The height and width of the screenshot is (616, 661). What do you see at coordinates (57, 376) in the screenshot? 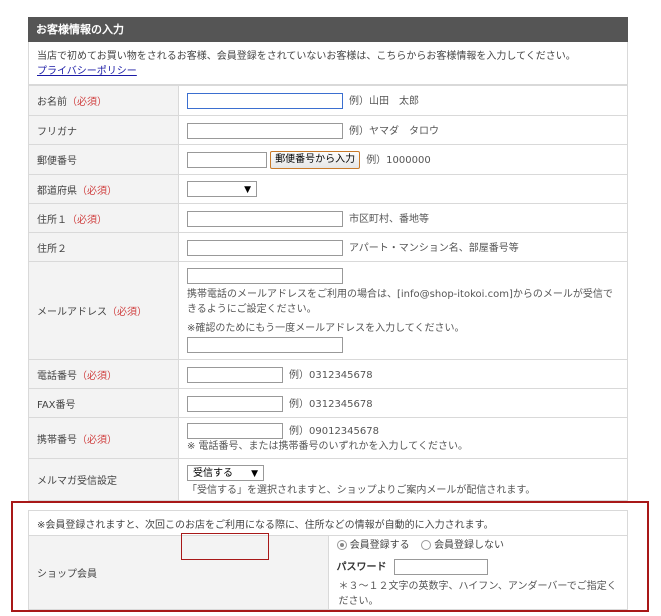
I see `tel-label: 電話番号` at bounding box center [57, 376].